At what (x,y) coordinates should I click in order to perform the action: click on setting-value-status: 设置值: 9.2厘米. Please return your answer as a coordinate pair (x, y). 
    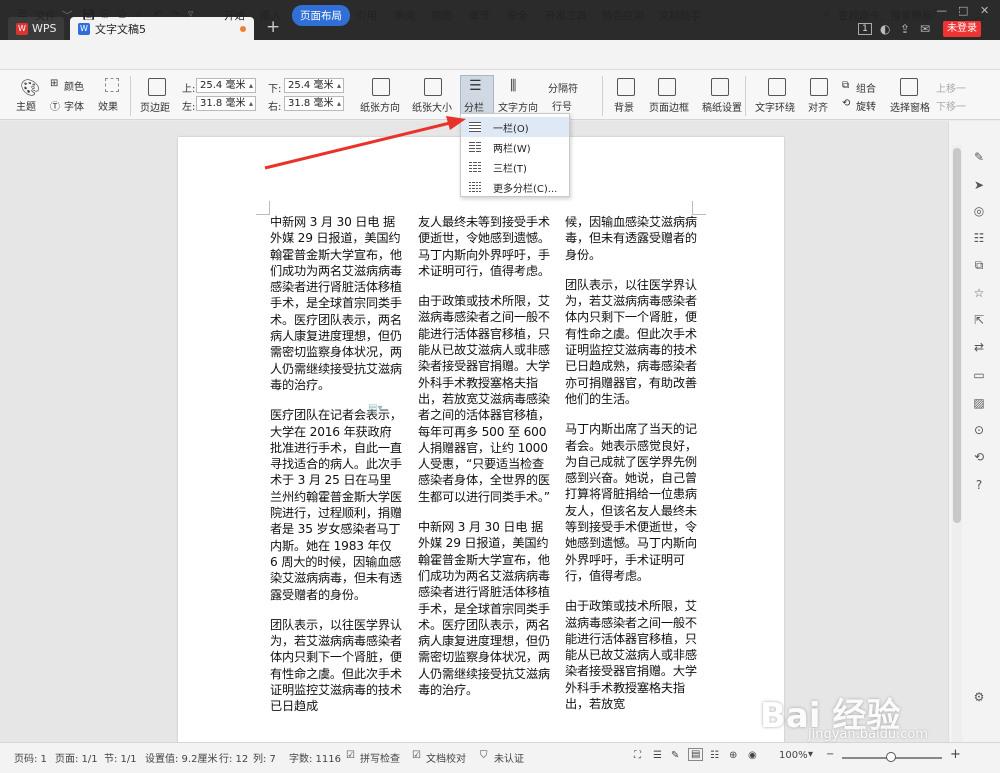
    Looking at the image, I should click on (181, 757).